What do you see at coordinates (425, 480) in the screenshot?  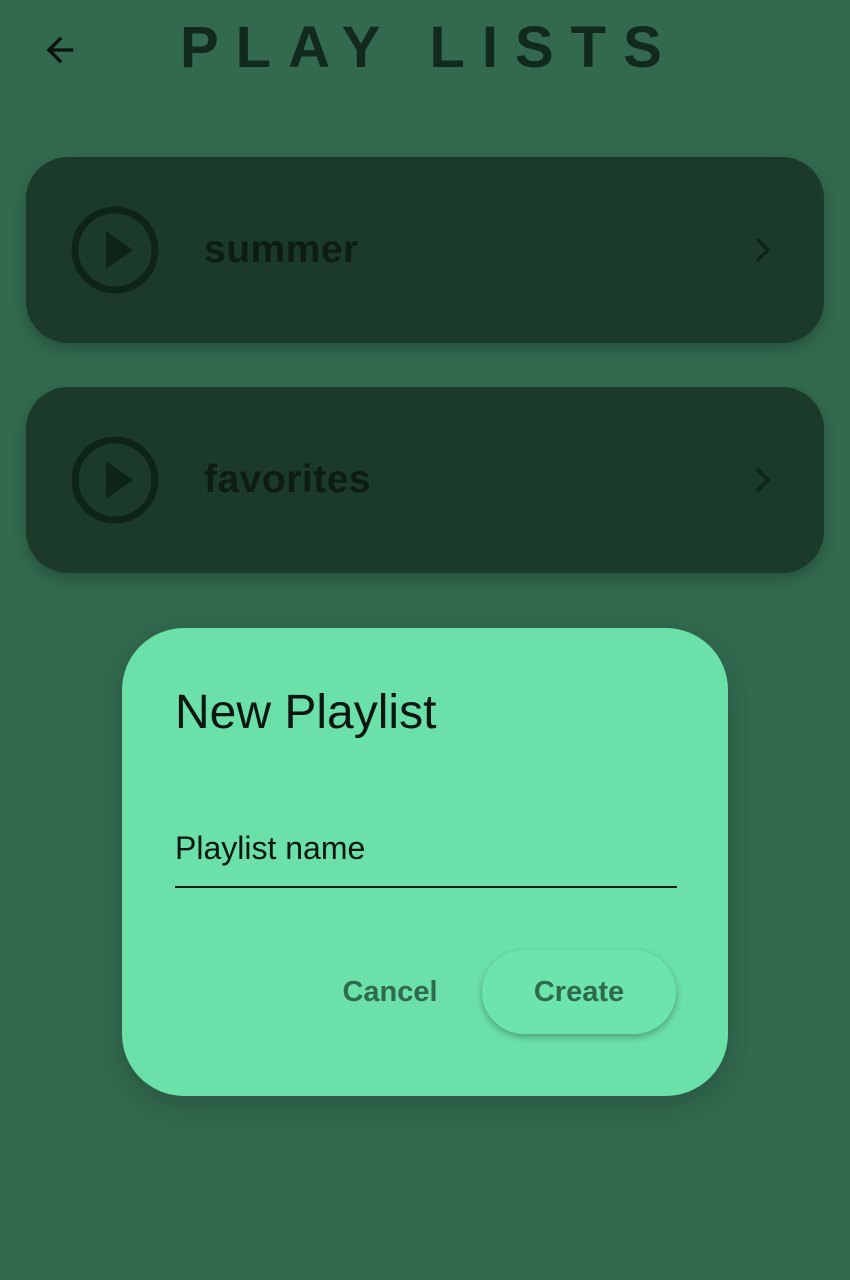 I see `playlist-item-favorites: favorites` at bounding box center [425, 480].